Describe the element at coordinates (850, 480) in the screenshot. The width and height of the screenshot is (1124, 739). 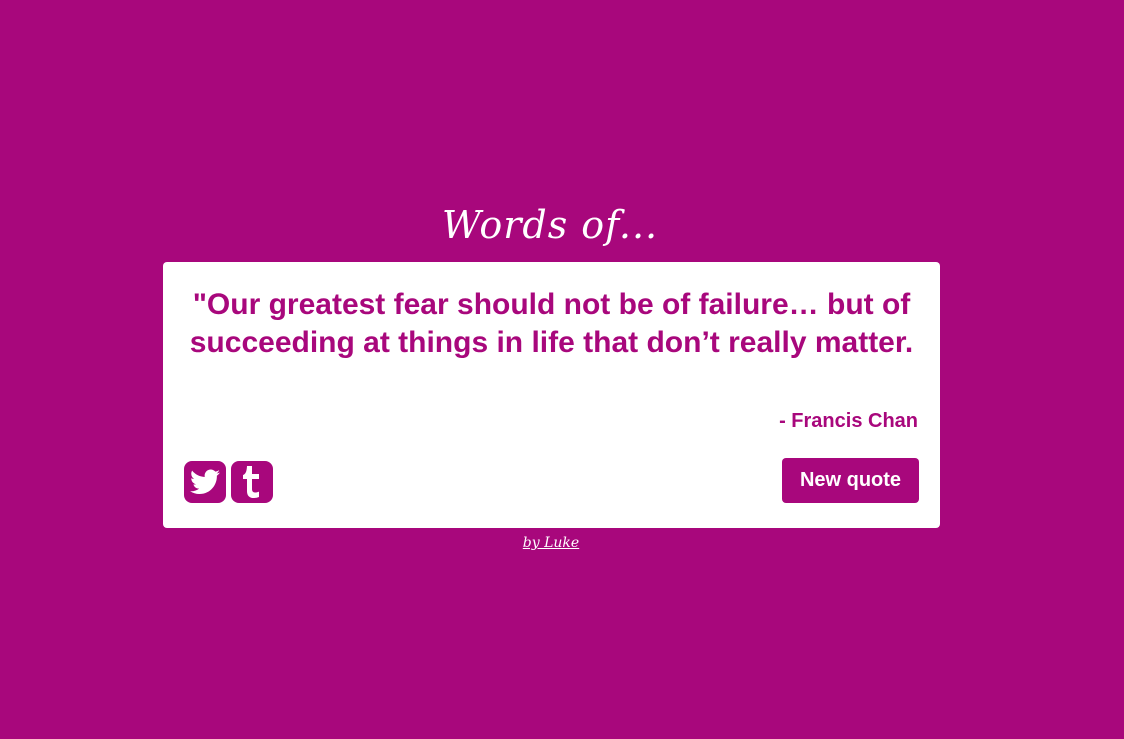
I see `new-quote-button: New quote` at that location.